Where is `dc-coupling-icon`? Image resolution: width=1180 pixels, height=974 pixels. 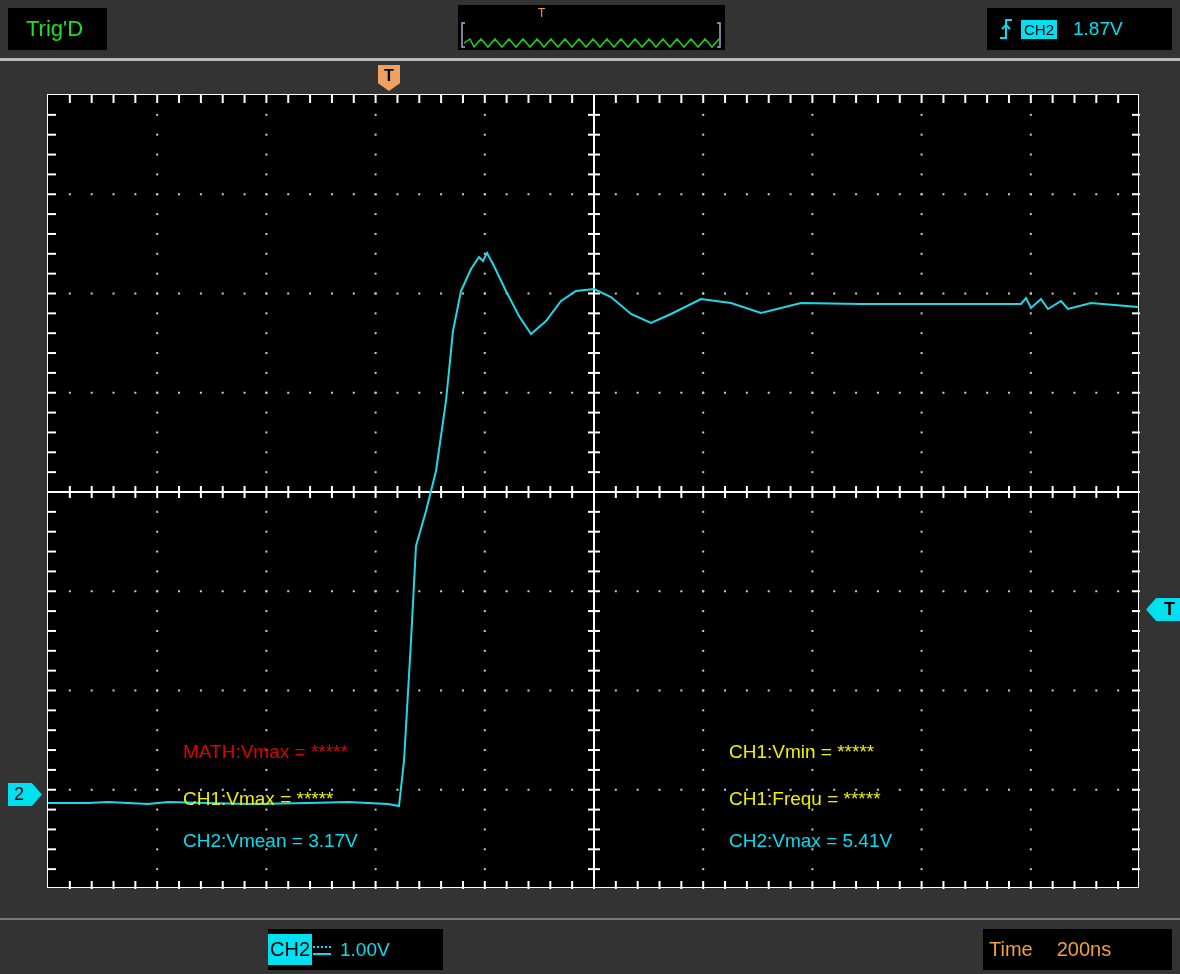
dc-coupling-icon is located at coordinates (322, 949).